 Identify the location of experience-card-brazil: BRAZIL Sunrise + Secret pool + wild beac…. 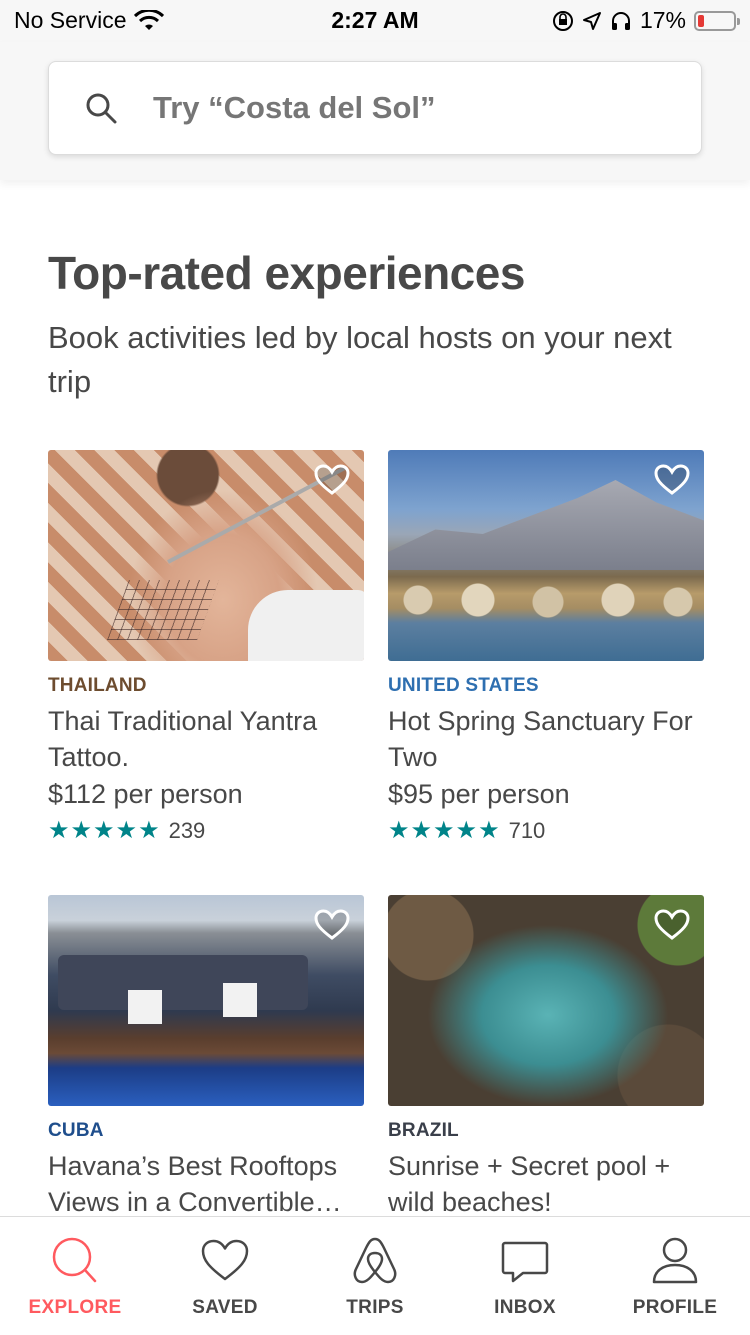
(546, 1057).